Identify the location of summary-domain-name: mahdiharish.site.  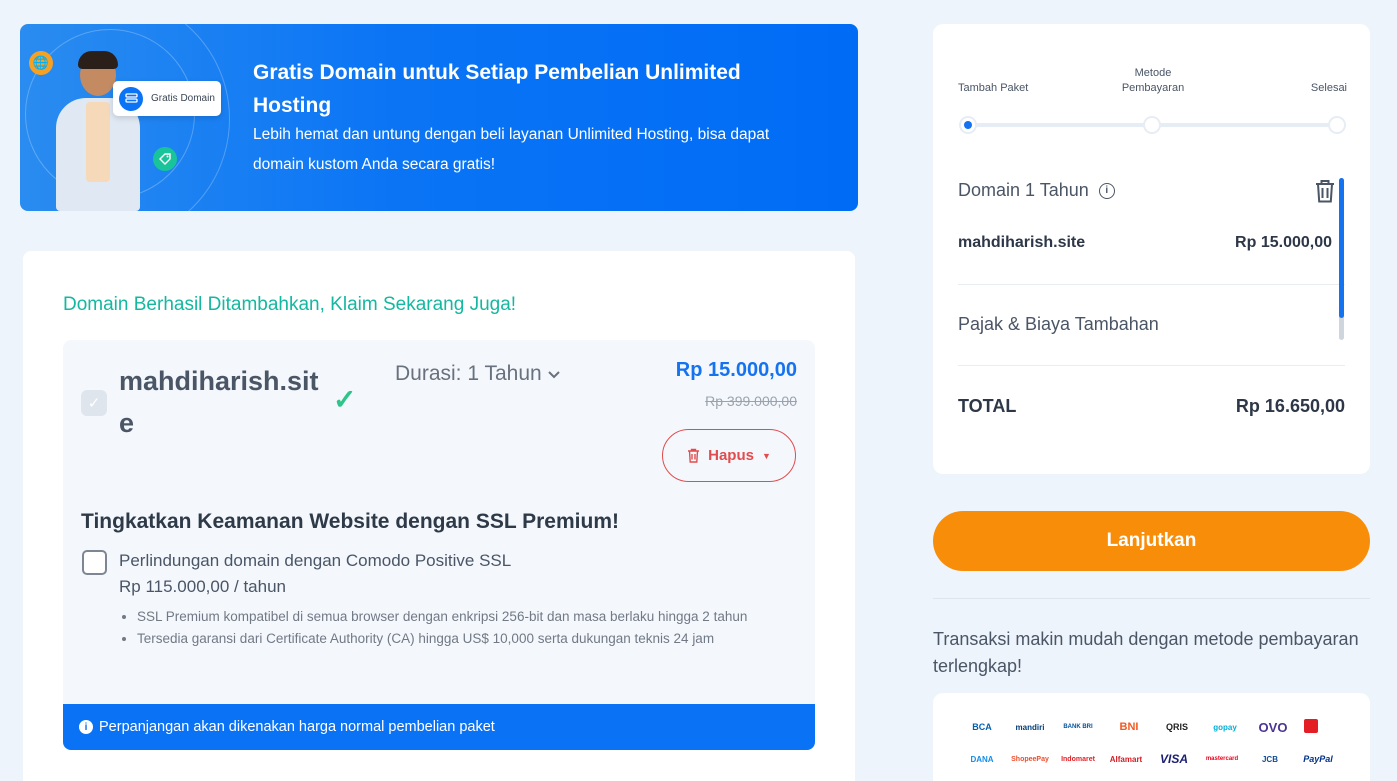
(1022, 242).